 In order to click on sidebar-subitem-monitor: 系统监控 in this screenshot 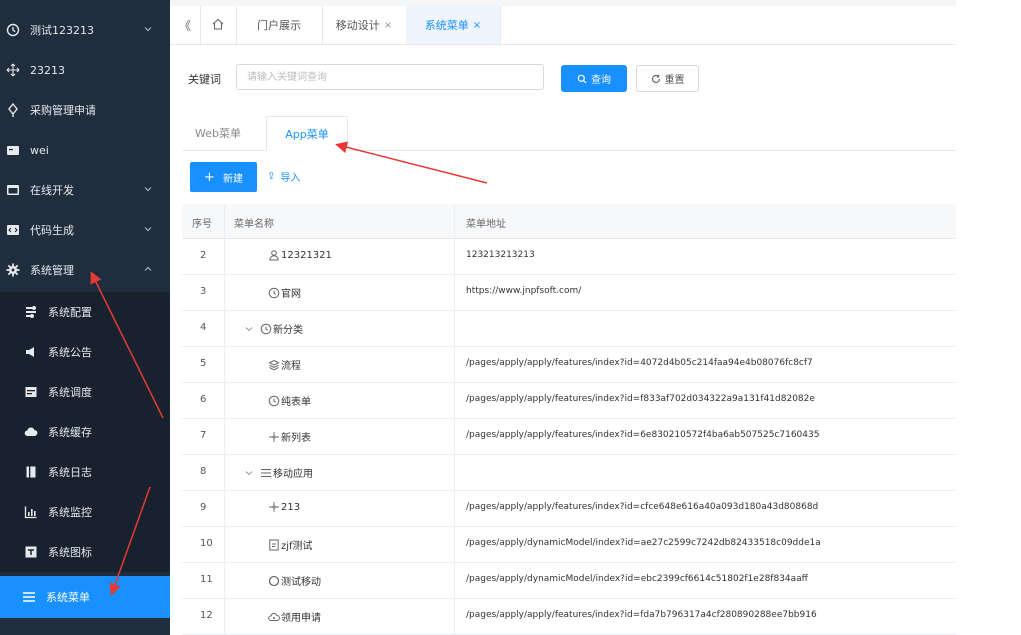, I will do `click(85, 512)`.